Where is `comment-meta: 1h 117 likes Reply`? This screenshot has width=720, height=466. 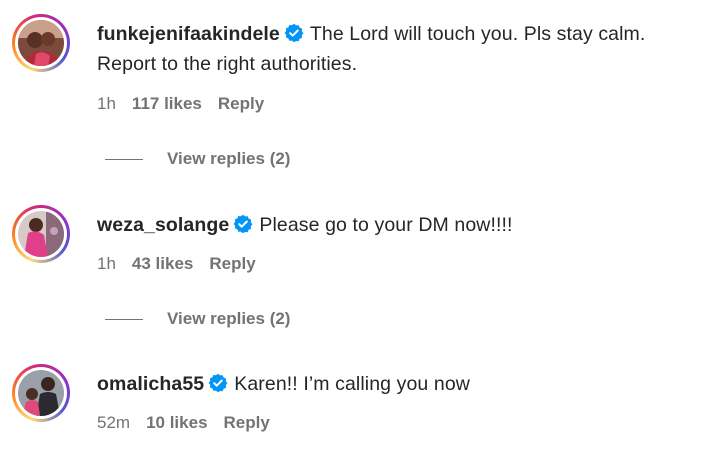 comment-meta: 1h 117 likes Reply is located at coordinates (188, 104).